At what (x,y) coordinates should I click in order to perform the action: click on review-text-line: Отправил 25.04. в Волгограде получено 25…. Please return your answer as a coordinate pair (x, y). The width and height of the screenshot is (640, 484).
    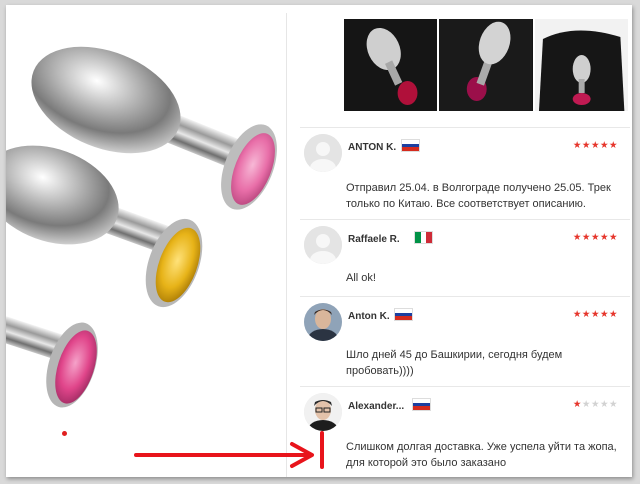
    Looking at the image, I should click on (478, 188).